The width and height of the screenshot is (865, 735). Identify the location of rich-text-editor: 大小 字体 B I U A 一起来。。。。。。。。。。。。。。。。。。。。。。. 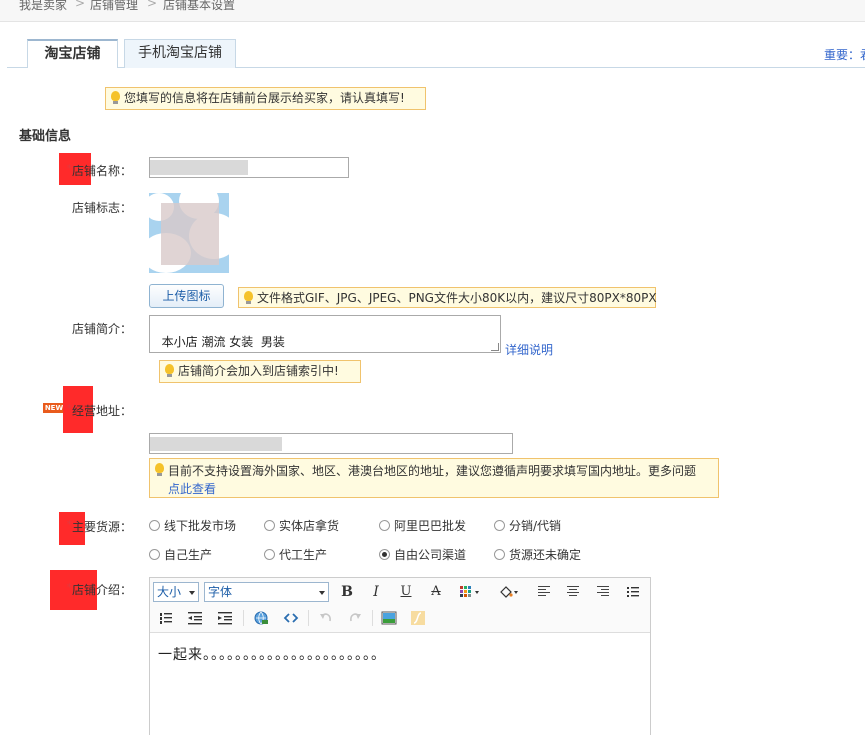
(400, 656).